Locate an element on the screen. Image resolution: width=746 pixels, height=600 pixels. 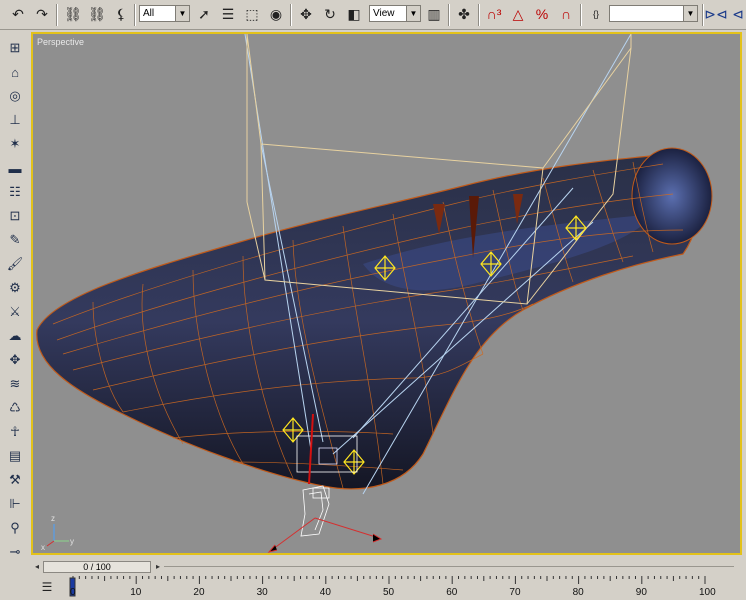
time-slider-value: 0 / 100 is located at coordinates (97, 567).